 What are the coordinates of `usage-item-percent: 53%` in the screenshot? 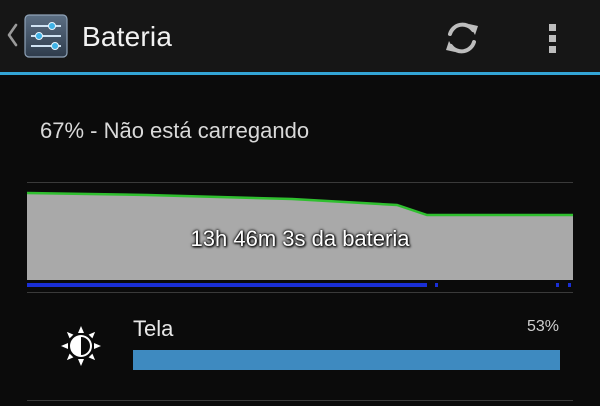 It's located at (542, 326).